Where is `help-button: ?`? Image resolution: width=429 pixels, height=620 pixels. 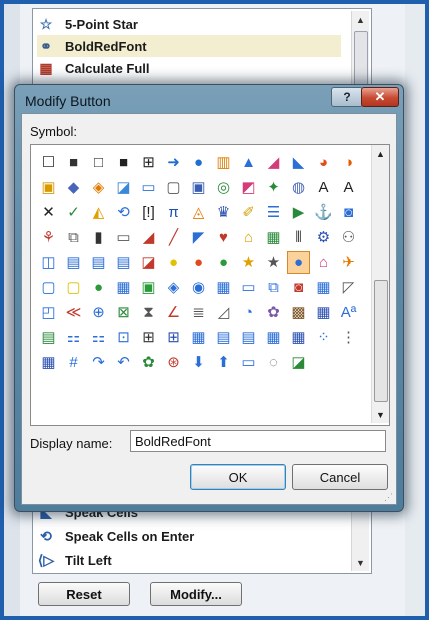
help-button: ? is located at coordinates (347, 97).